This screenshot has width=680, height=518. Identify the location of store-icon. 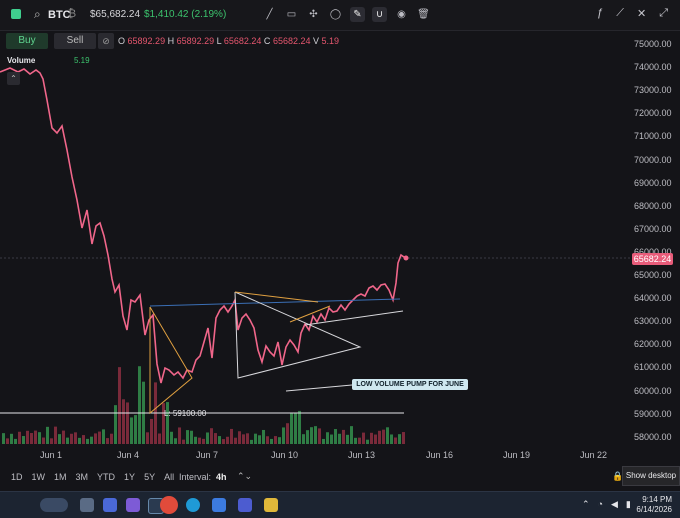
(219, 505).